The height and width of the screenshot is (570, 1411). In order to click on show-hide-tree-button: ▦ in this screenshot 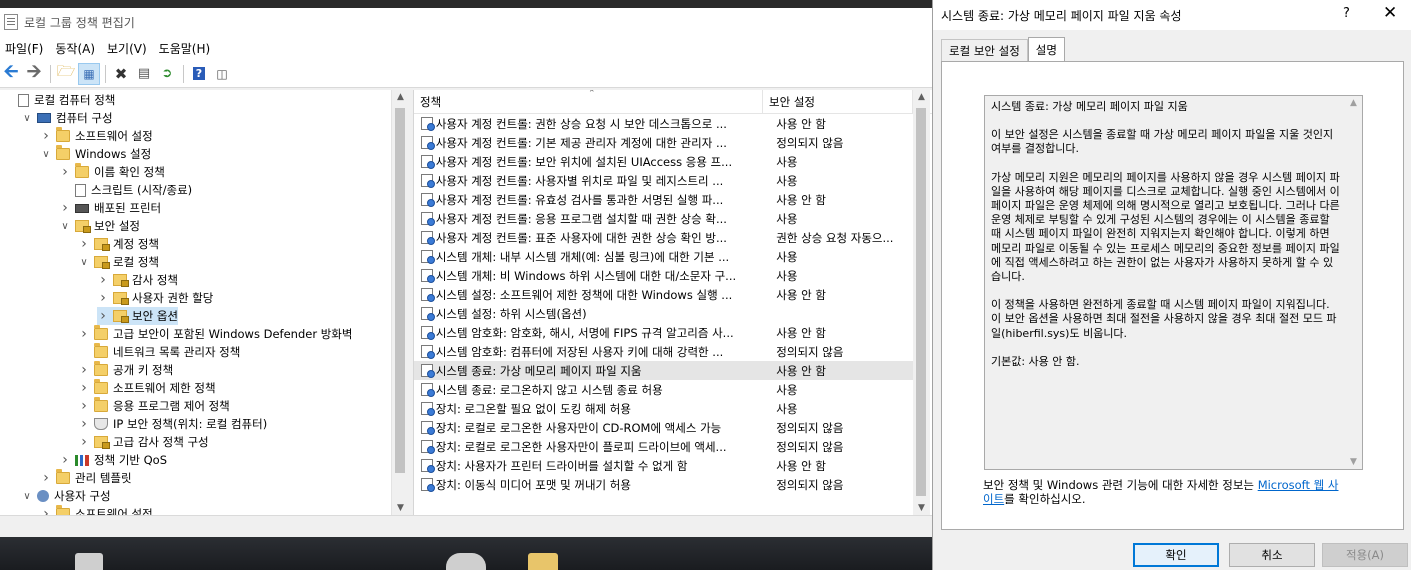, I will do `click(89, 73)`.